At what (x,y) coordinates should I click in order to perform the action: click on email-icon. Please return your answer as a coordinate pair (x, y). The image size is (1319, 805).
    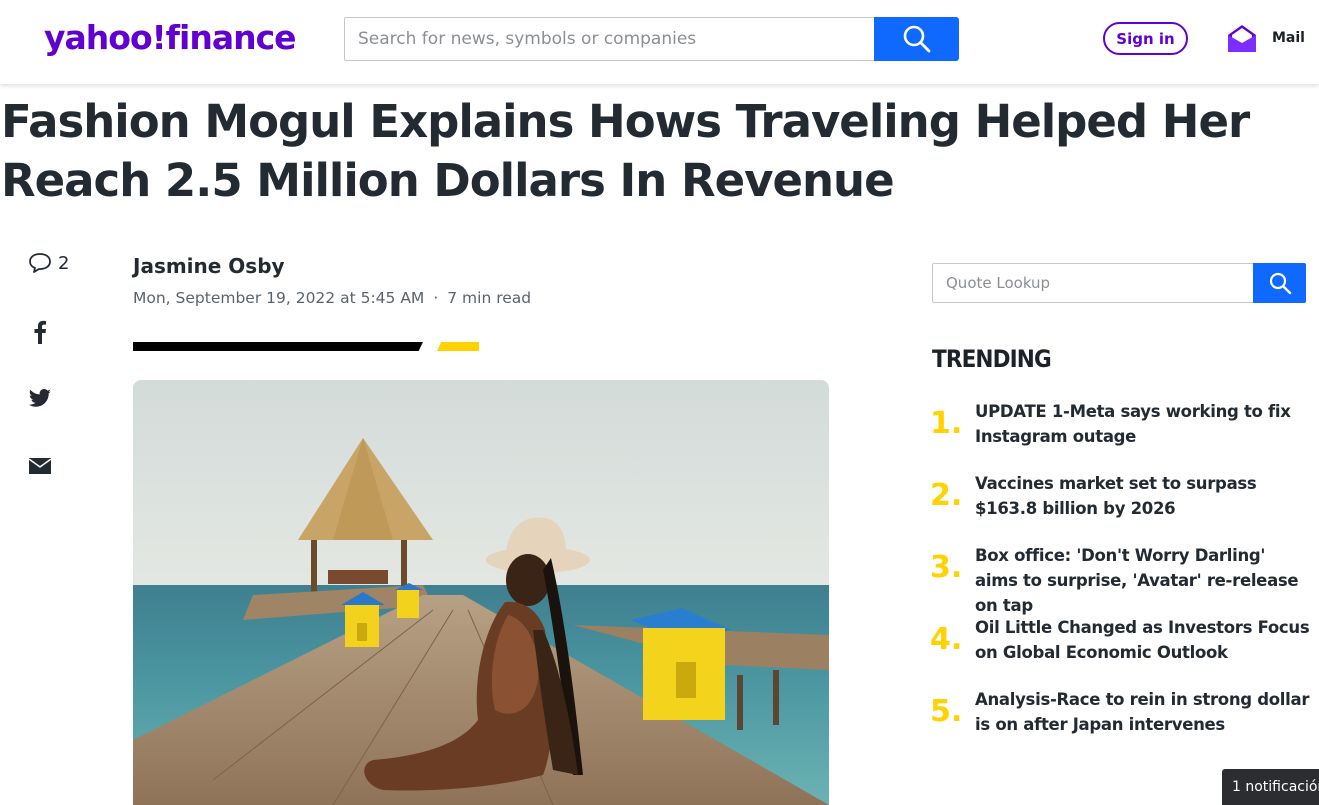
    Looking at the image, I should click on (40, 466).